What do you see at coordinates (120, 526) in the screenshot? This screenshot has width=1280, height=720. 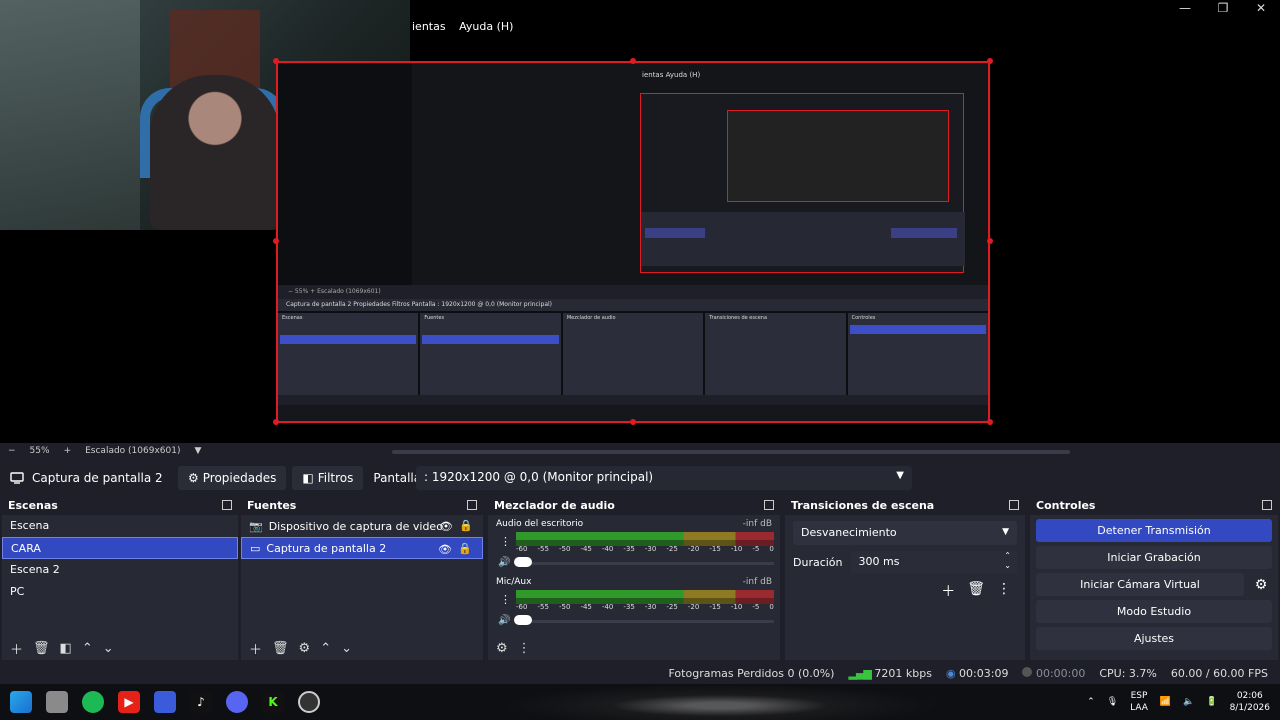 I see `scene-item: Escena` at bounding box center [120, 526].